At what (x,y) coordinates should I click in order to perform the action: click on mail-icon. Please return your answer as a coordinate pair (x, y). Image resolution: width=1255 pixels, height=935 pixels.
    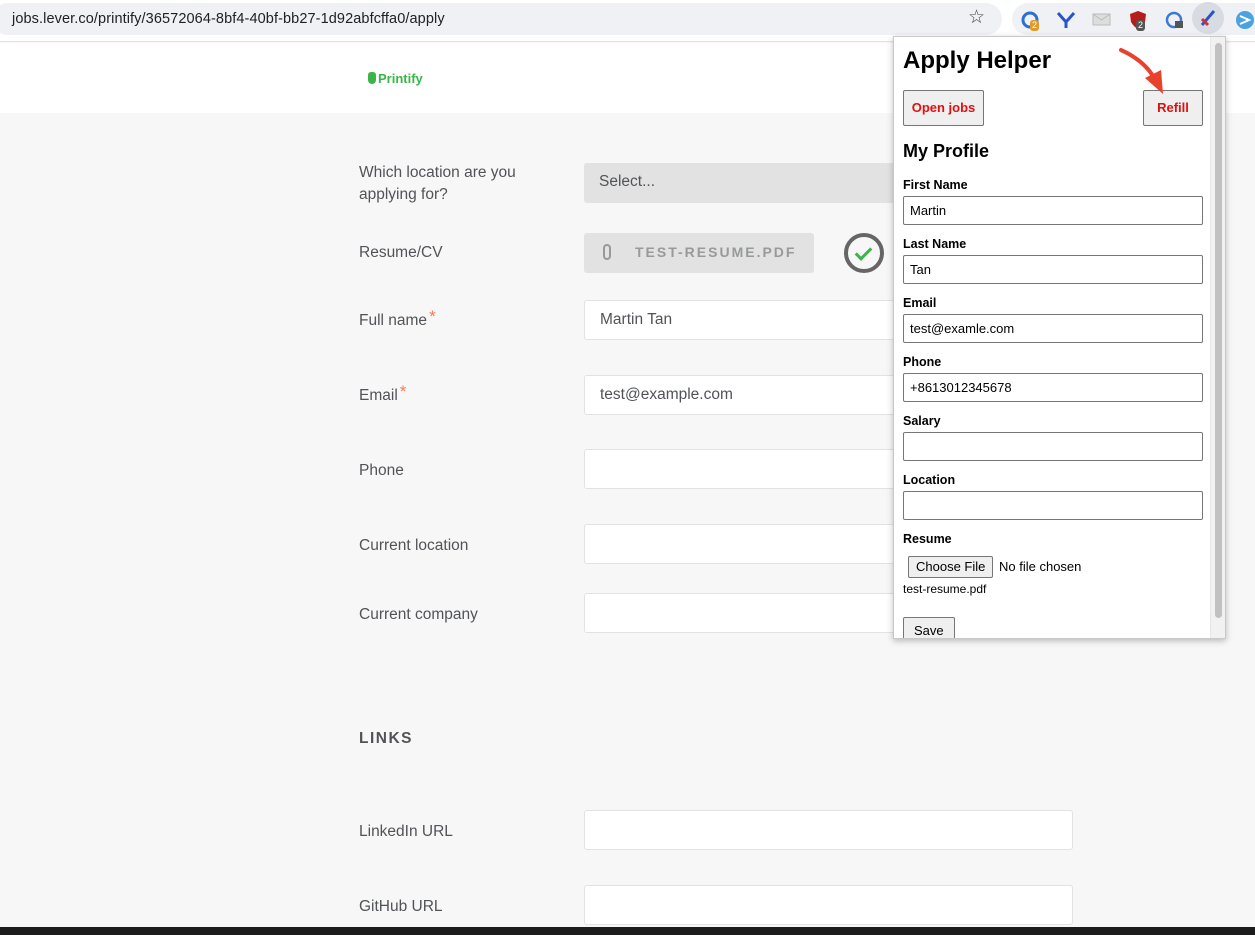
    Looking at the image, I should click on (1102, 20).